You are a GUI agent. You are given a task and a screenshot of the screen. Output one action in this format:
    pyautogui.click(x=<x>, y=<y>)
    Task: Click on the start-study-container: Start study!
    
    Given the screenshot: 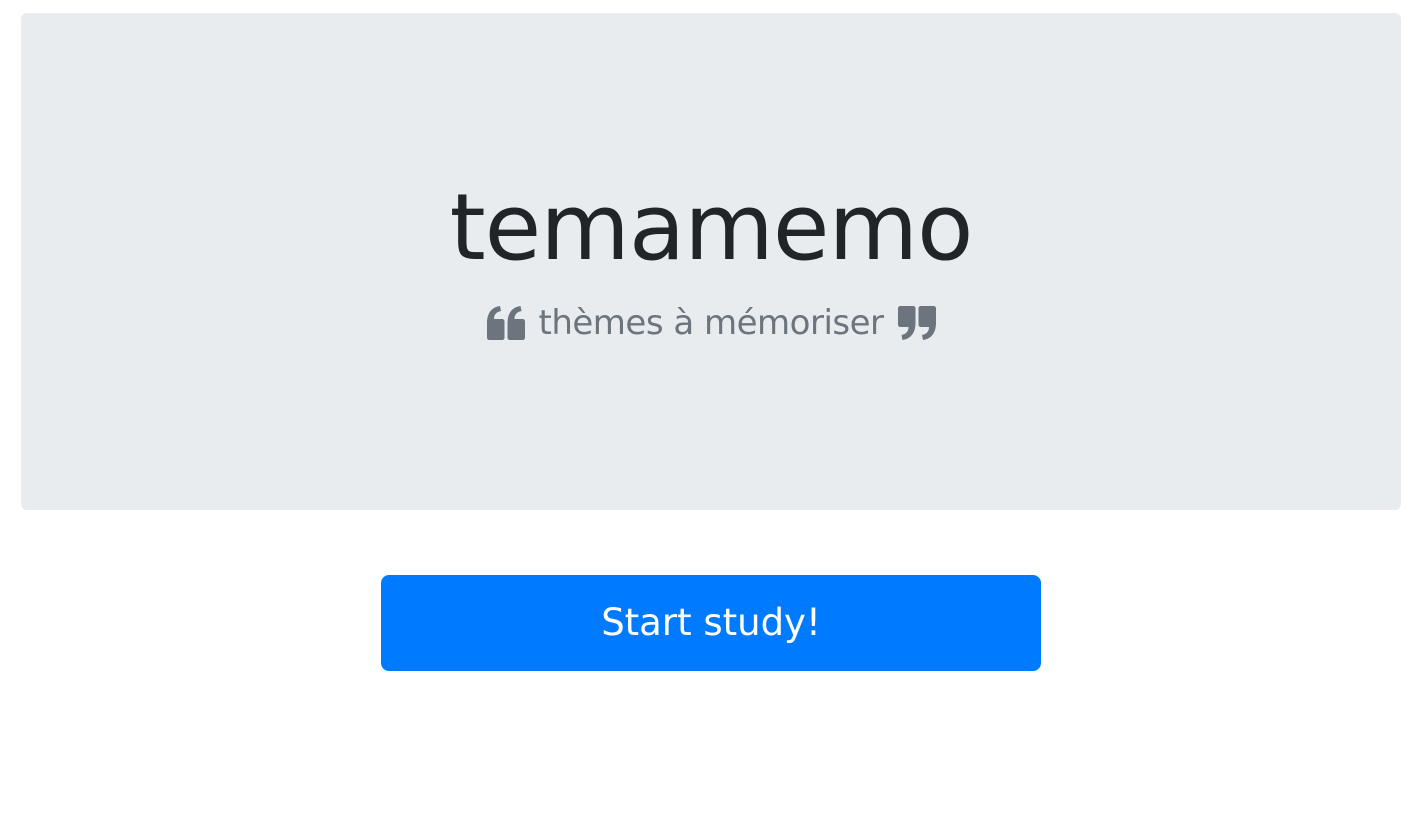 What is the action you would take?
    pyautogui.click(x=711, y=623)
    